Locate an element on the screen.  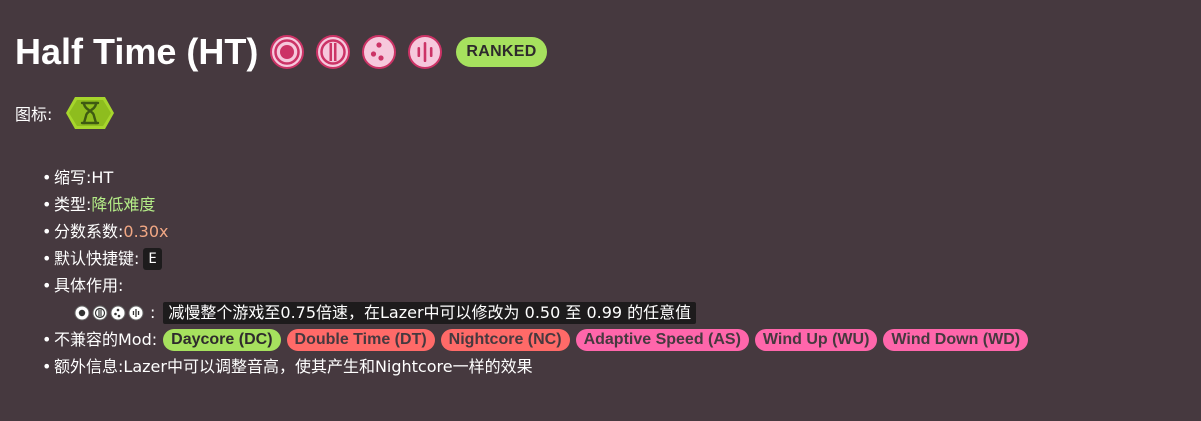
mod-pill-nightcore: Nightcore (NC) is located at coordinates (505, 339).